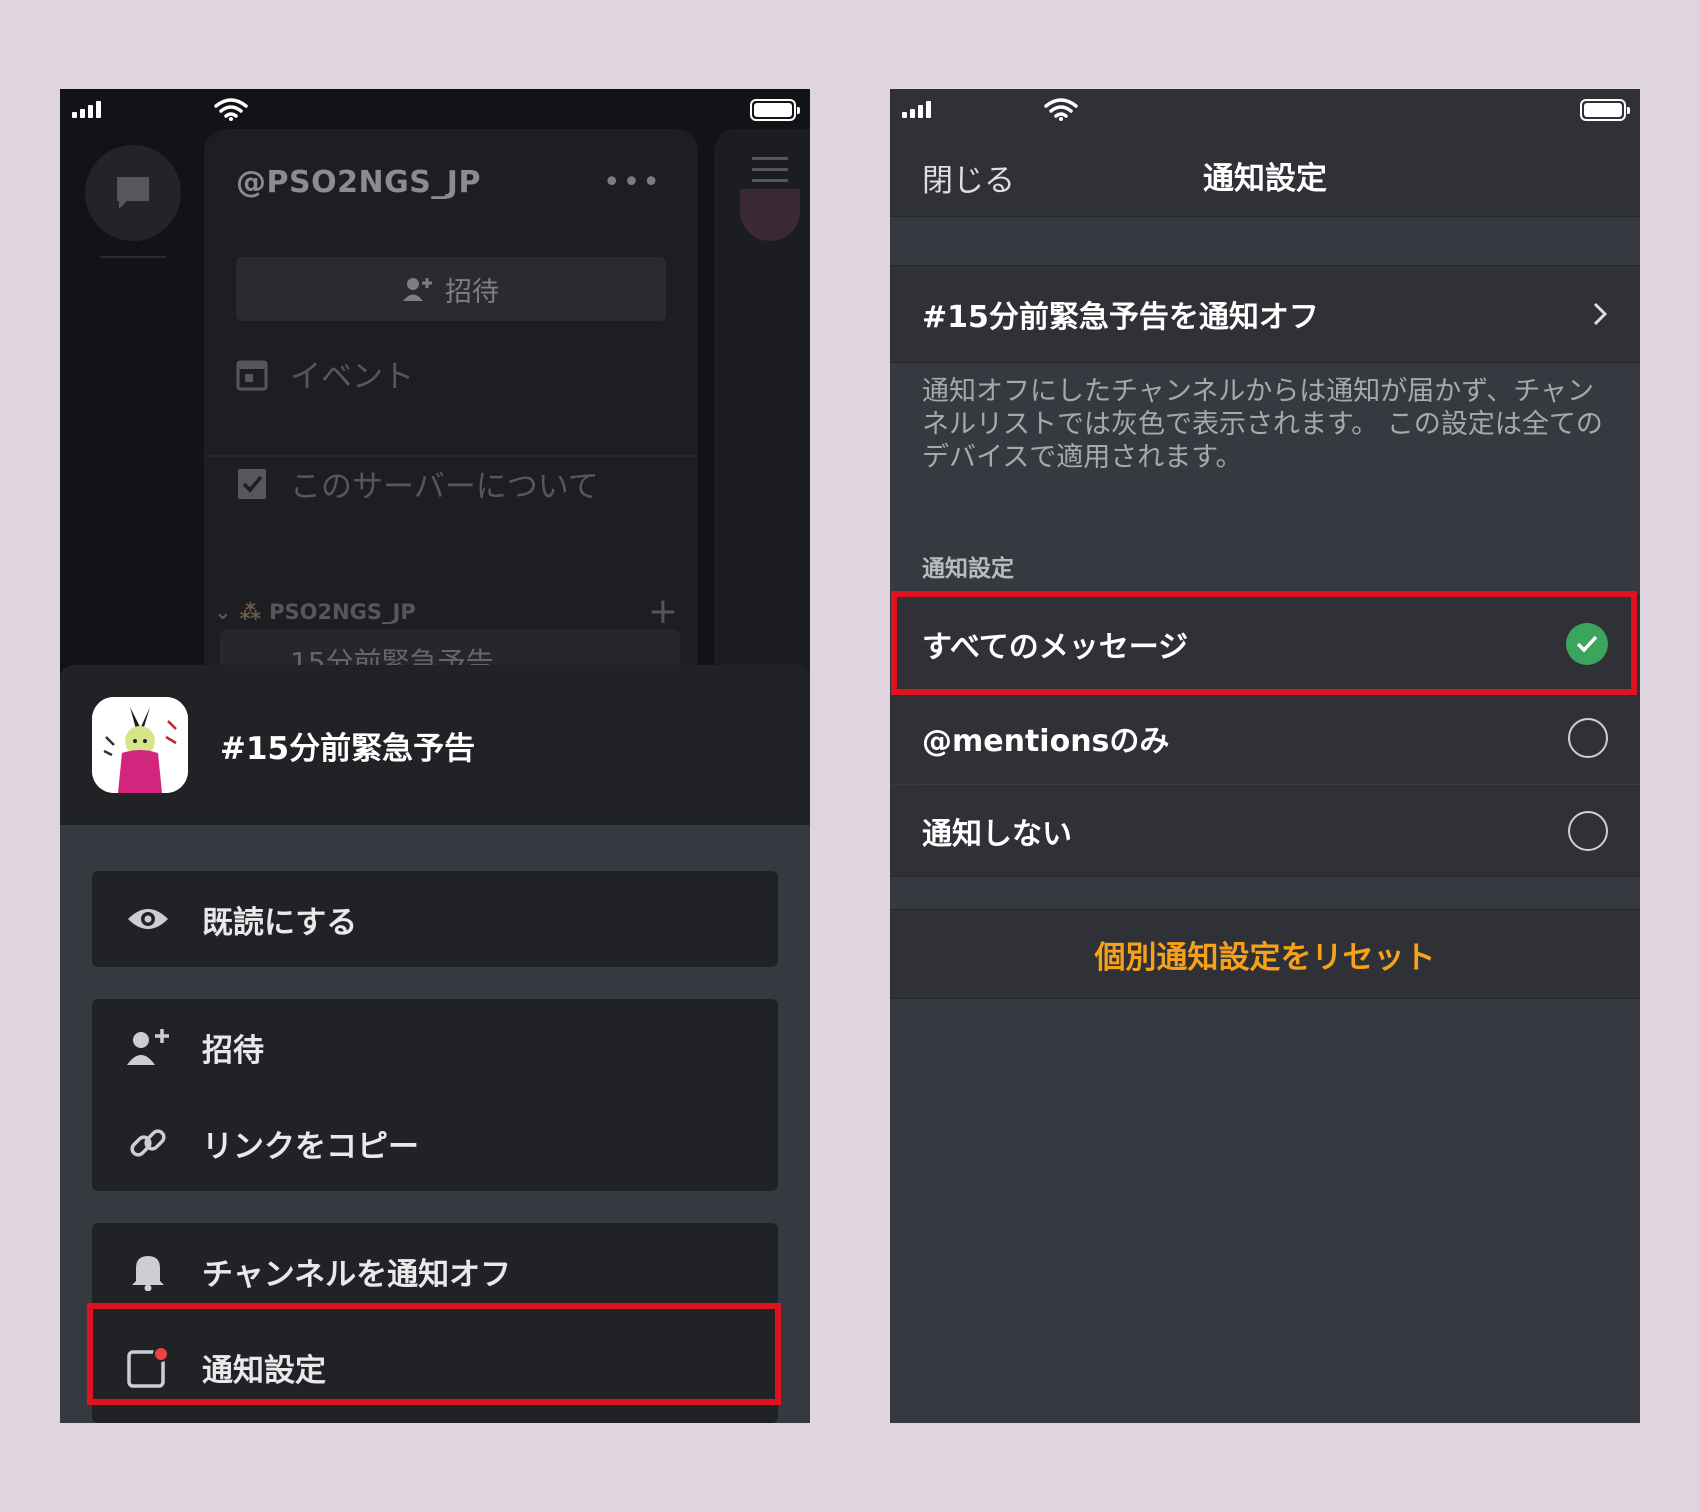 The height and width of the screenshot is (1512, 1700). I want to click on mark-read-card: 既読にする, so click(435, 919).